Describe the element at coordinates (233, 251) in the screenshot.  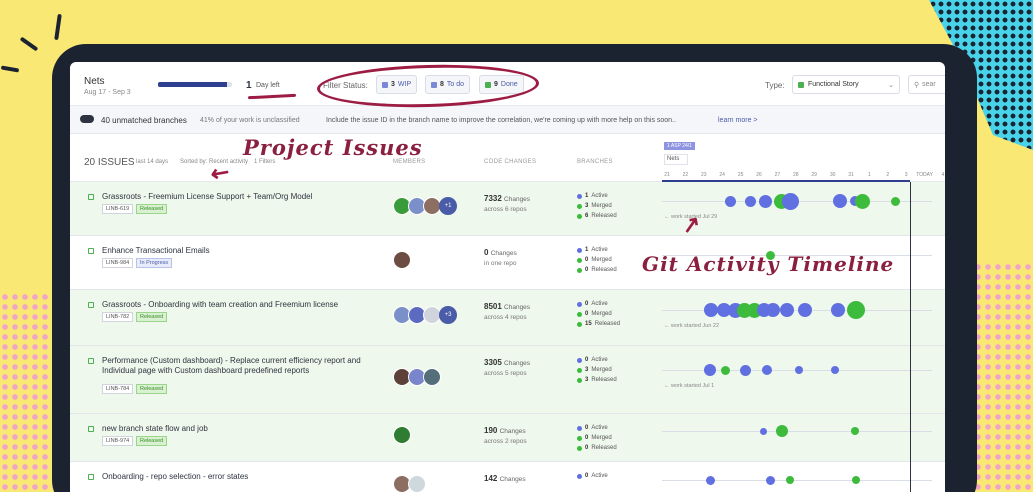
I see `issue-title: Enhance Transactional Emails` at that location.